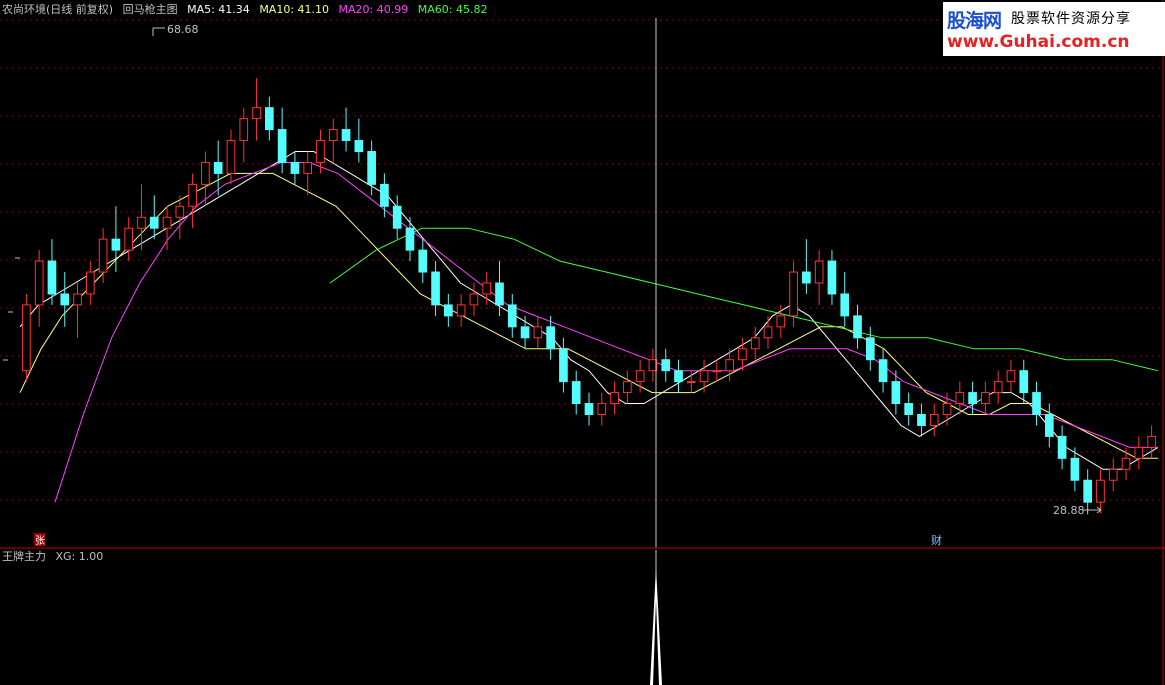 Image resolution: width=1165 pixels, height=685 pixels. What do you see at coordinates (1054, 29) in the screenshot?
I see `watermark-logo: 股海网 股票软件资源分享 www.Guhai.com.cn` at bounding box center [1054, 29].